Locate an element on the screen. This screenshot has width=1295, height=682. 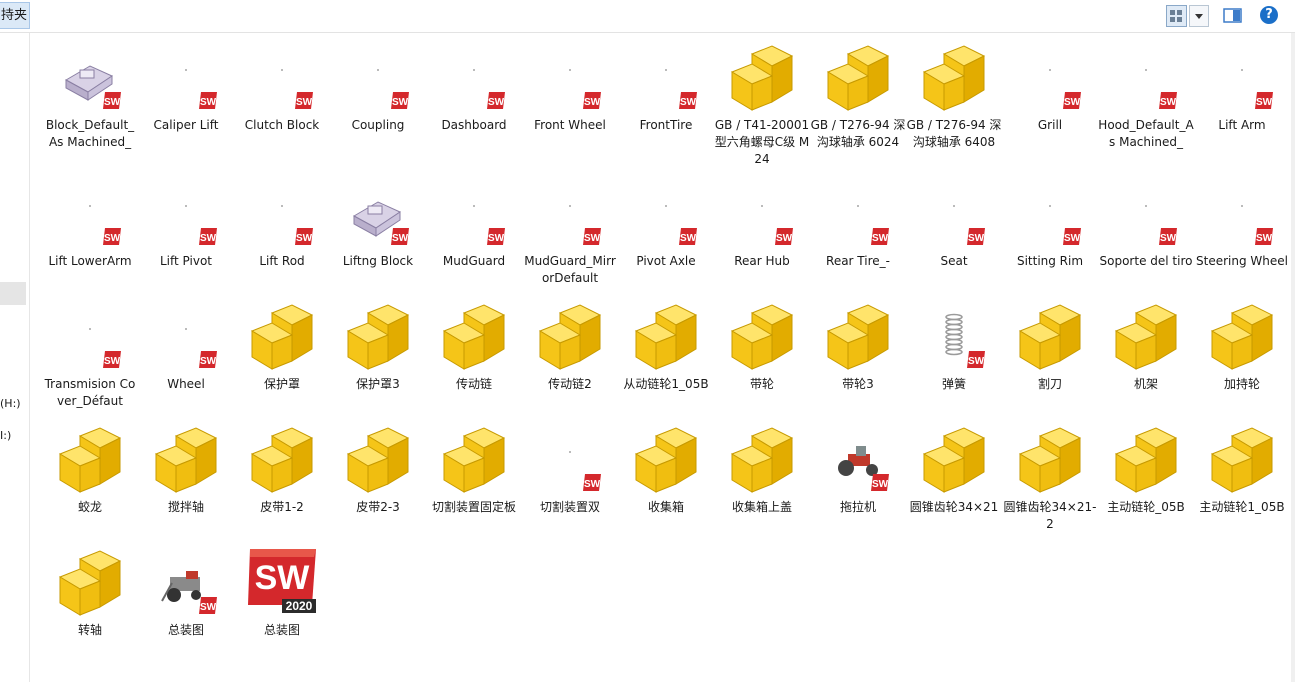
file-label: 皮带1-2 is located at coordinates (282, 507).